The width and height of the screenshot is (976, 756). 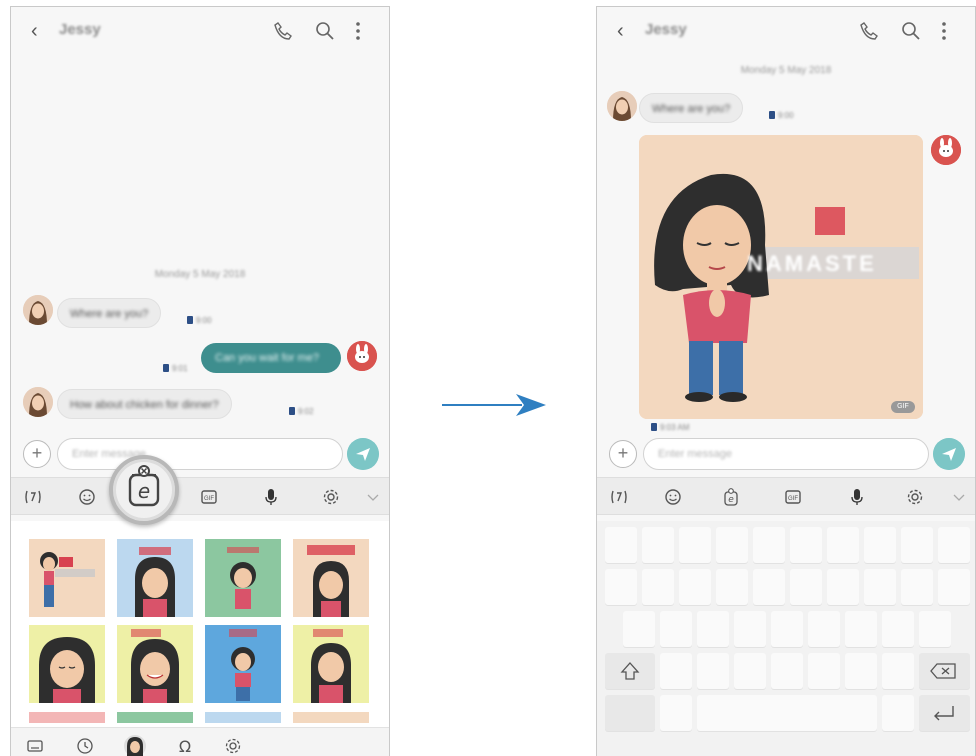 What do you see at coordinates (781, 277) in the screenshot?
I see `sent-ar-sticker-message: NAMASTE GIF` at bounding box center [781, 277].